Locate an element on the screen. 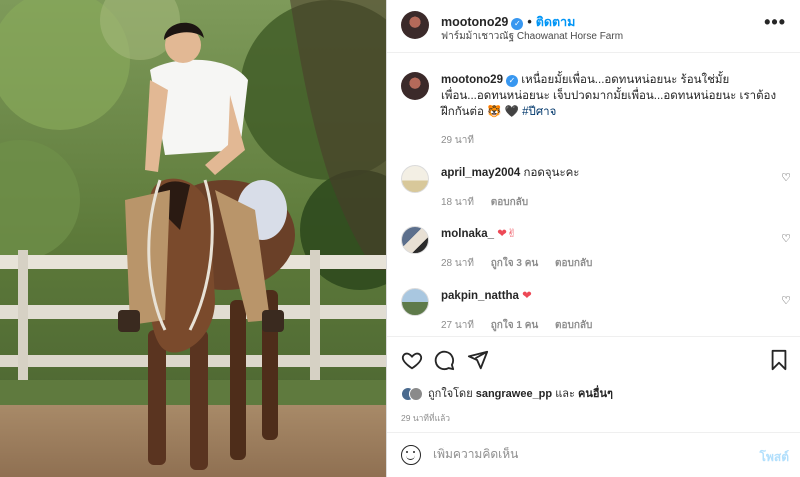 This screenshot has width=800, height=477. comment-text-block: april_may2004 กอดจุนะคะ is located at coordinates (614, 173).